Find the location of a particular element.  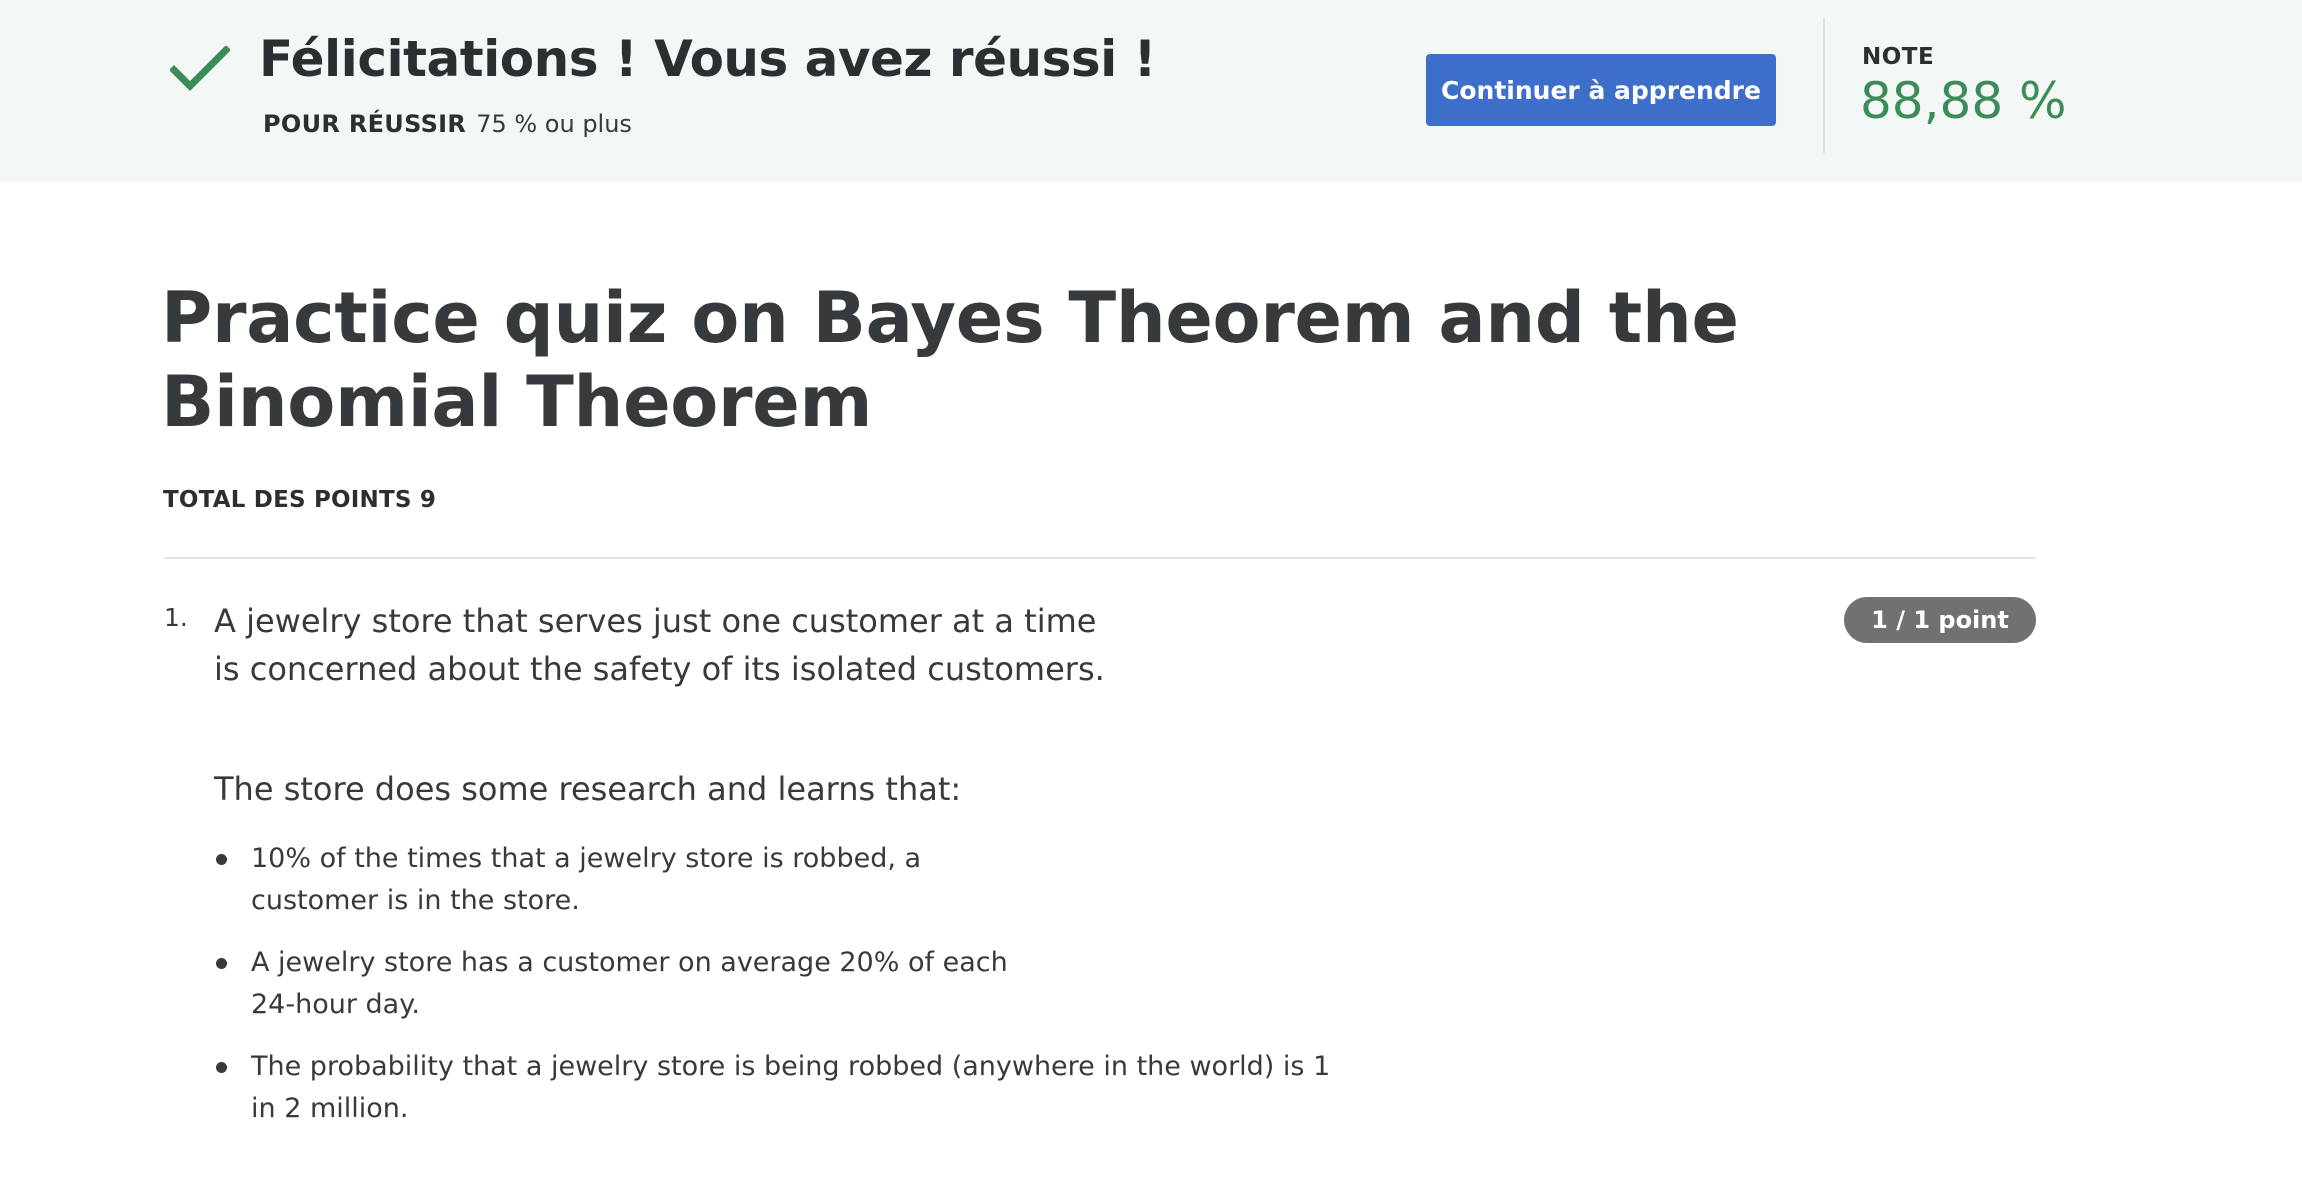

points-badge: 1 / 1 point is located at coordinates (1940, 620).